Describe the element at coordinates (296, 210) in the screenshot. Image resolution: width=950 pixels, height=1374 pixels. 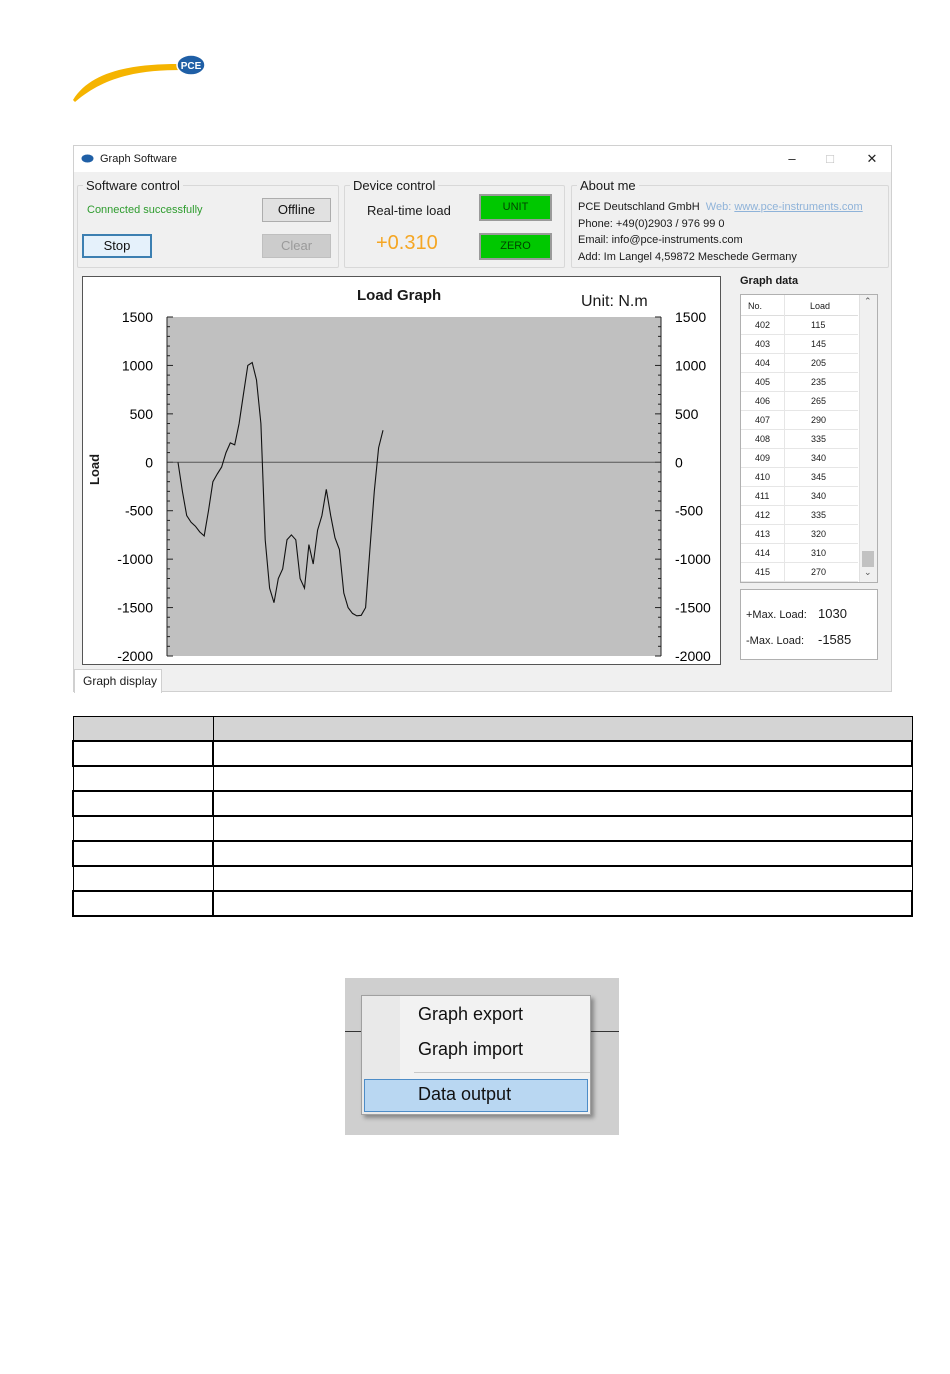
I see `offline-button: Offline` at that location.